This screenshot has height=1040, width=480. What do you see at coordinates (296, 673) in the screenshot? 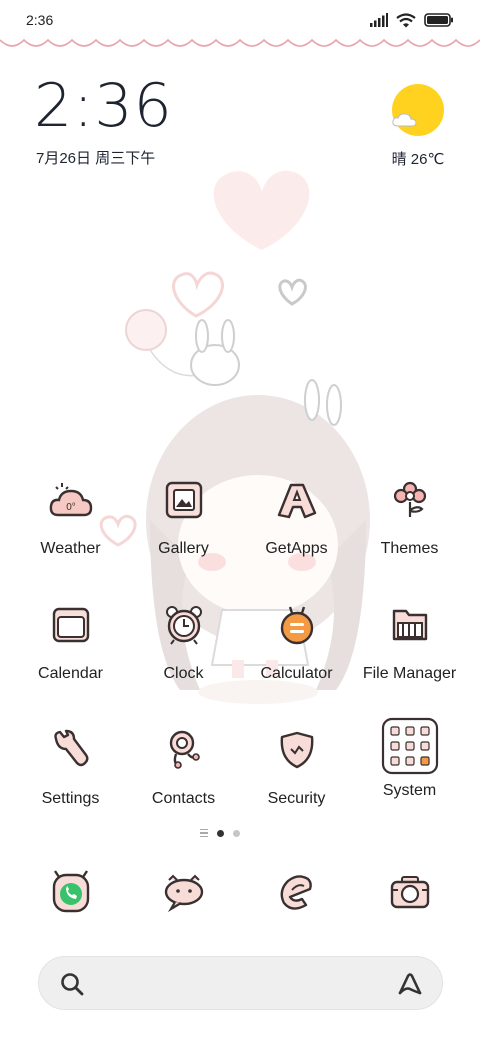
I see `app-label: Calculator` at bounding box center [296, 673].